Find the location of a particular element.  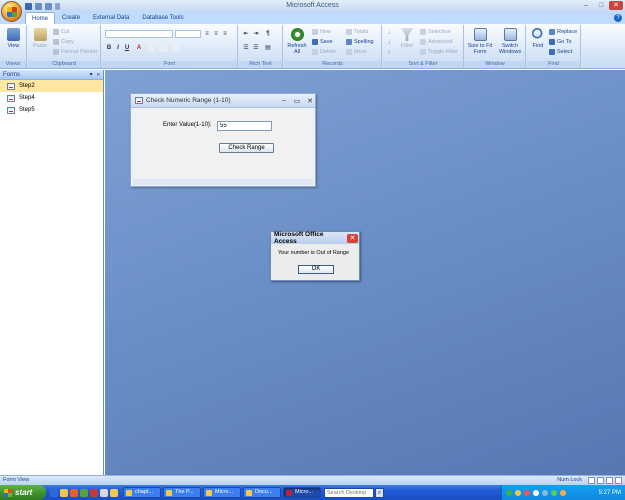

increase-indent-icon: ⇥ is located at coordinates (256, 34).